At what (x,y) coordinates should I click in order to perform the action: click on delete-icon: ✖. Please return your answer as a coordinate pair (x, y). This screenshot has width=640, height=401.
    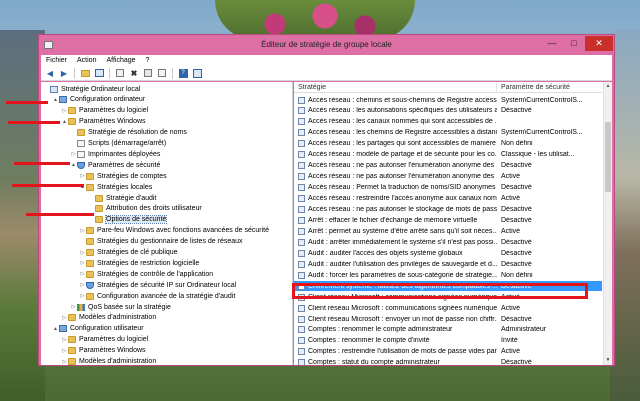
    Looking at the image, I should click on (134, 73).